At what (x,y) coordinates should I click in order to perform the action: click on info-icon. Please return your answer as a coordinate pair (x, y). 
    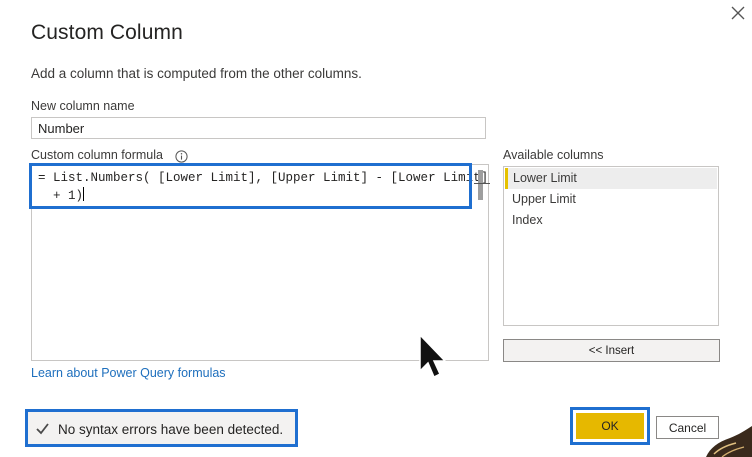
    Looking at the image, I should click on (181, 156).